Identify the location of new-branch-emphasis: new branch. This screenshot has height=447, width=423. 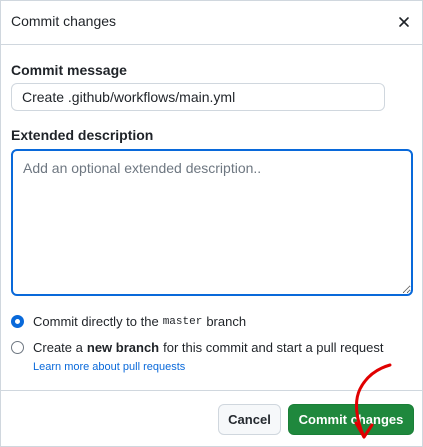
(123, 347).